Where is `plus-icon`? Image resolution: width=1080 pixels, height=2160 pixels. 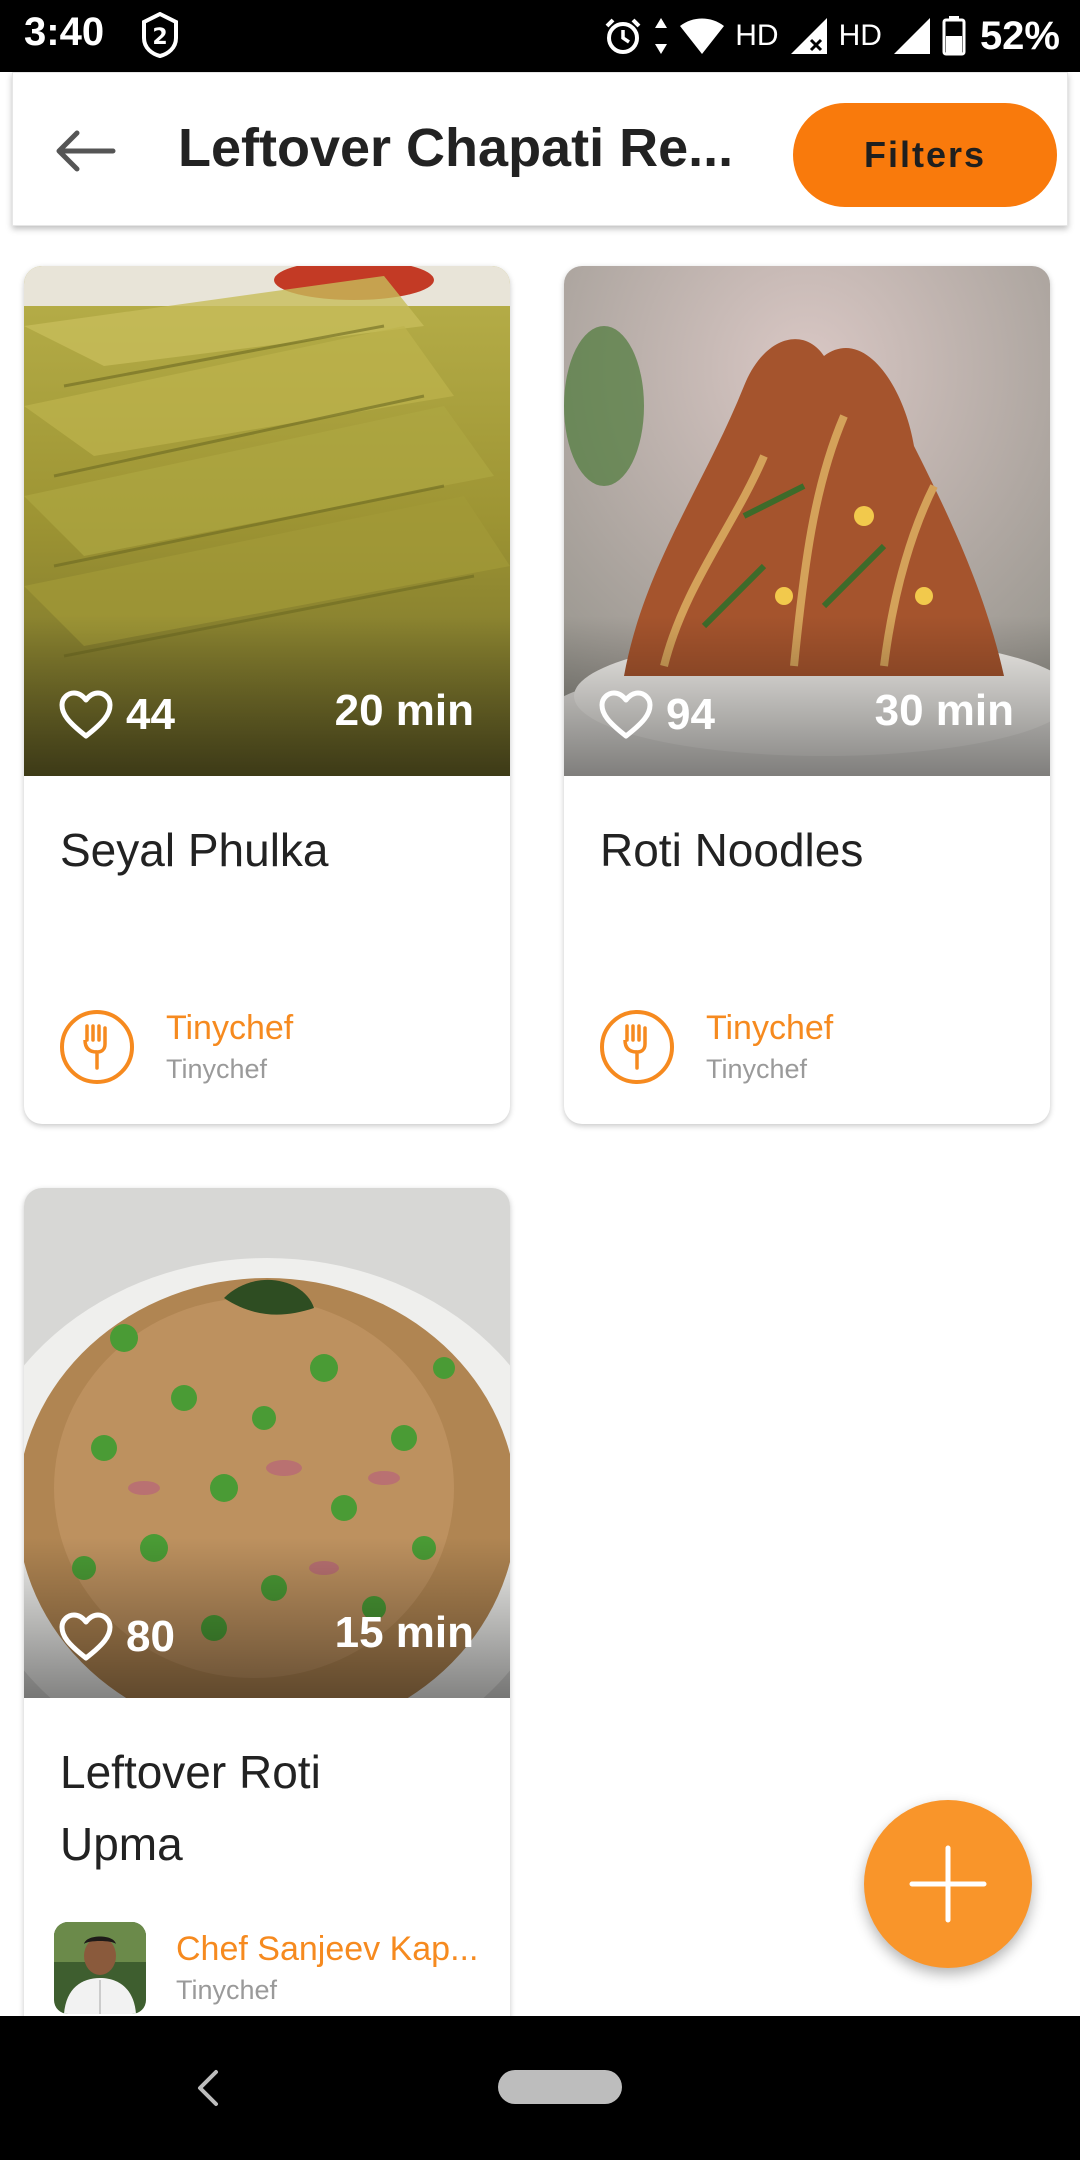 plus-icon is located at coordinates (948, 1884).